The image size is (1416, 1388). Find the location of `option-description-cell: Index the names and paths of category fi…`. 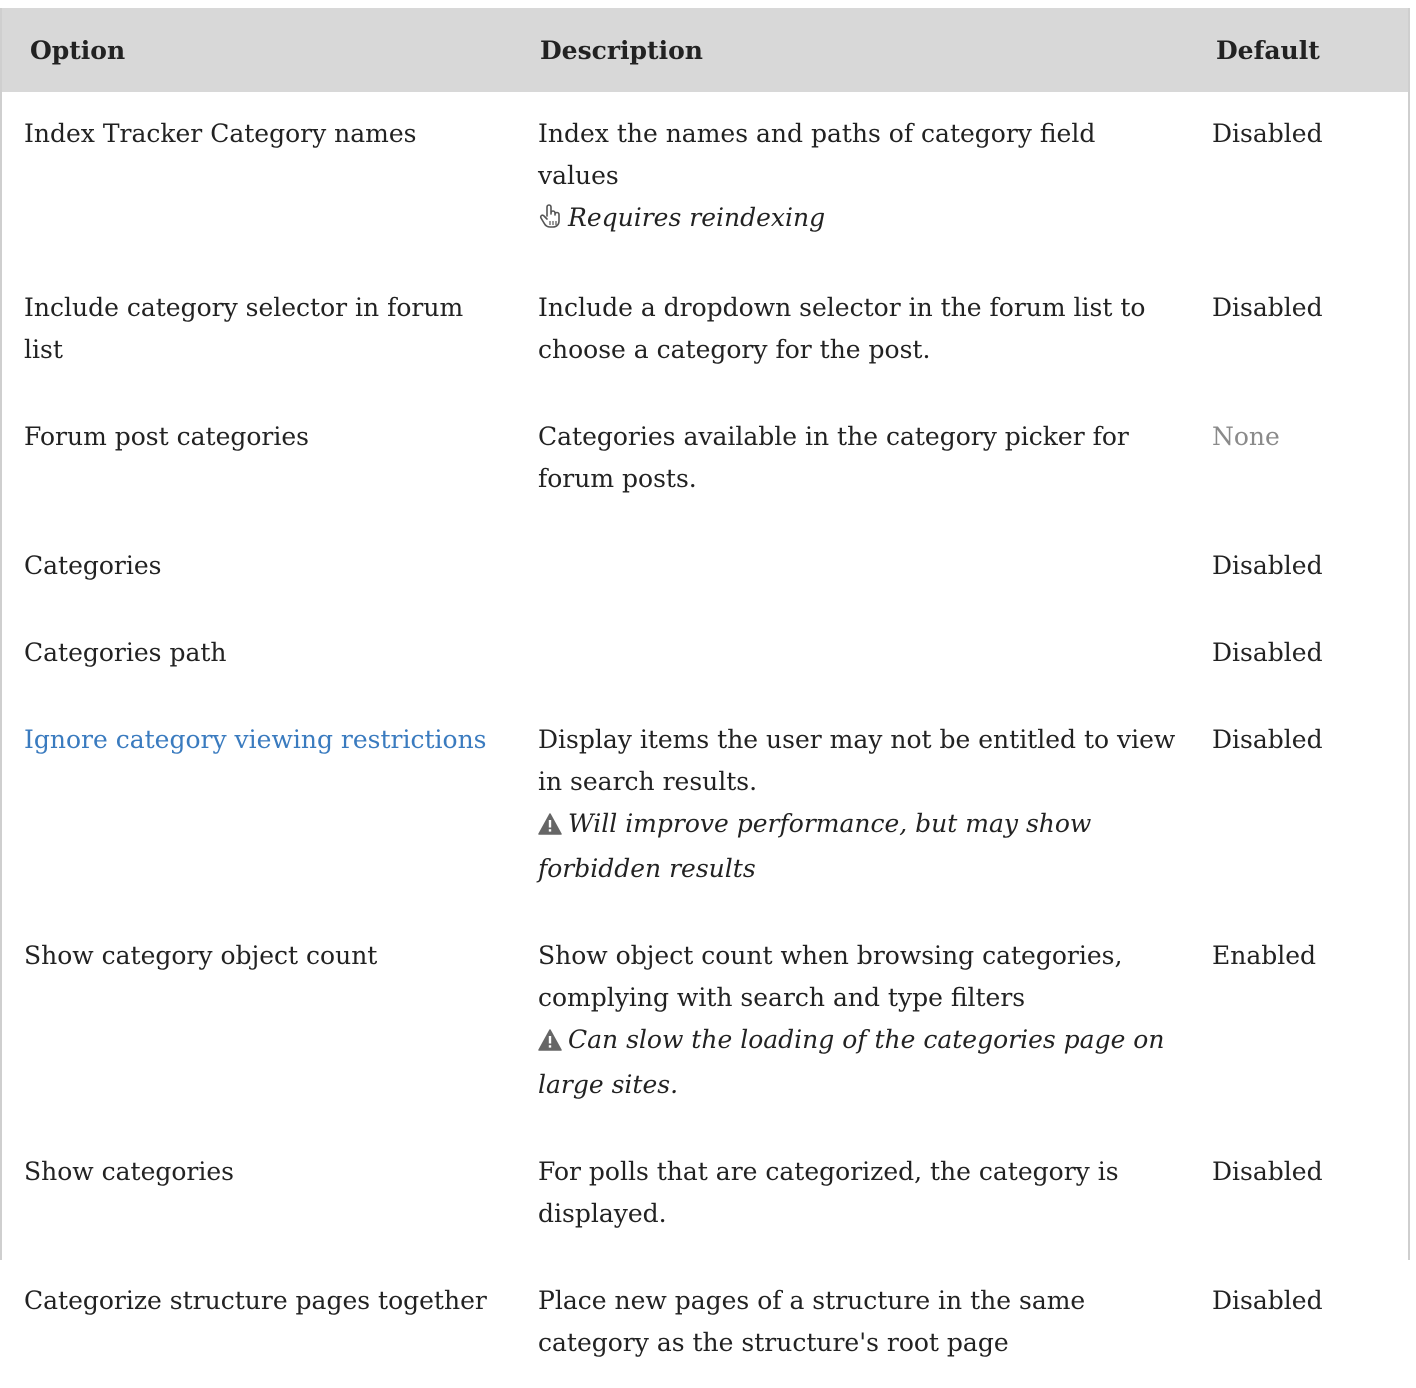

option-description-cell: Index the names and paths of category fi… is located at coordinates (851, 179).